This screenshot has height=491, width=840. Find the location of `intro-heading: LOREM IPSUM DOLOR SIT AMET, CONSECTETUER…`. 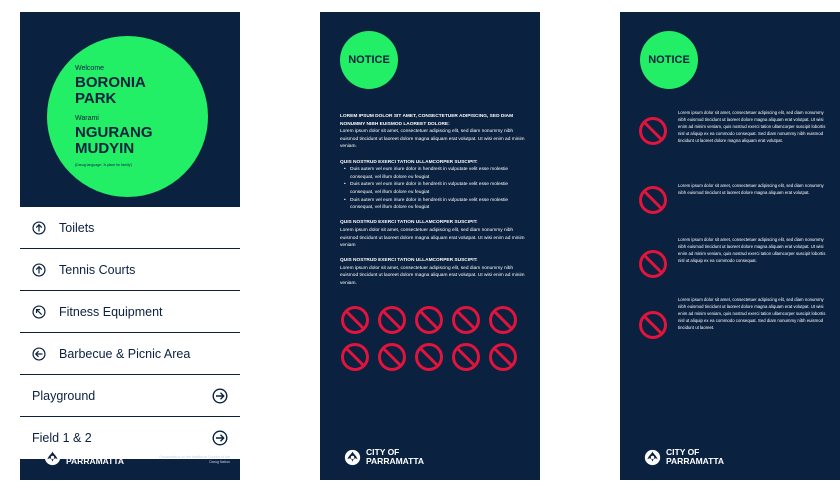

intro-heading: LOREM IPSUM DOLOR SIT AMET, CONSECTETUER… is located at coordinates (427, 120).